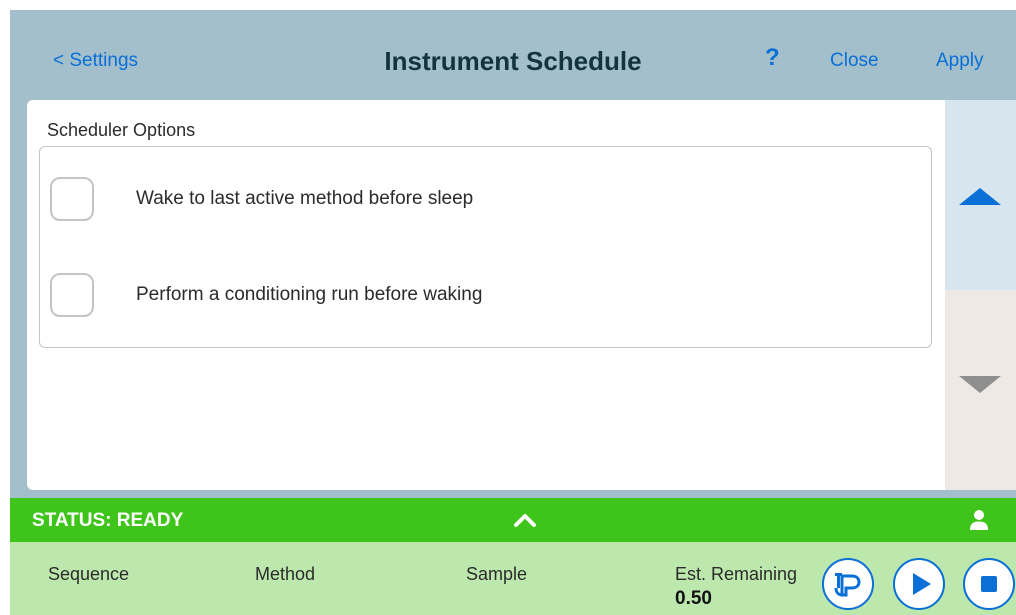  What do you see at coordinates (497, 574) in the screenshot?
I see `sample-label: Sample` at bounding box center [497, 574].